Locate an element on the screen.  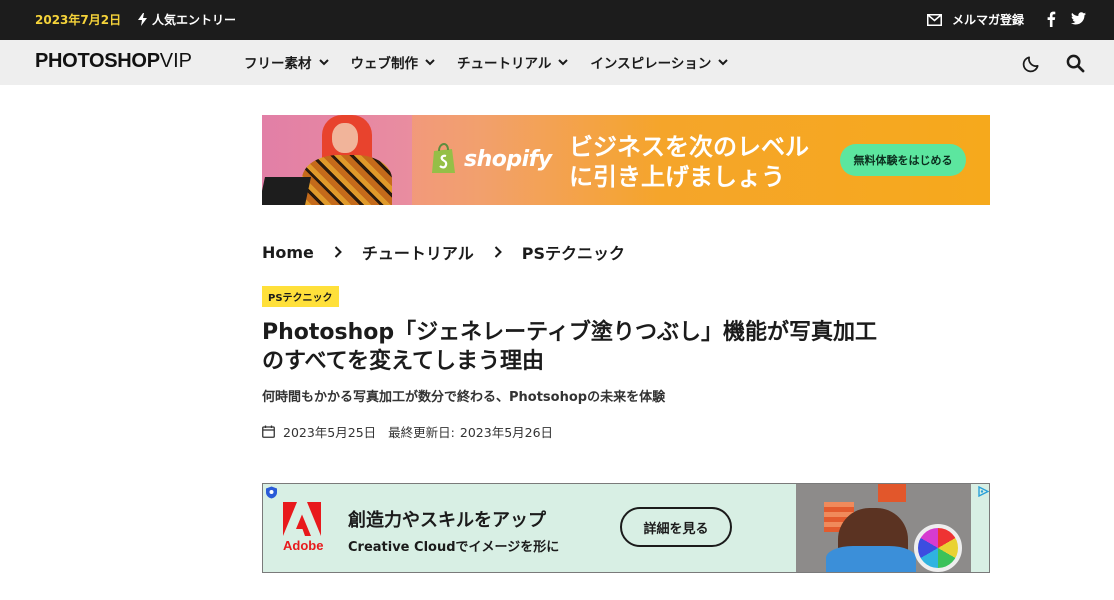
nav-menu: フリー素材 ウェブ制作 チュートリアル インスピレーション is located at coordinates (497, 62).